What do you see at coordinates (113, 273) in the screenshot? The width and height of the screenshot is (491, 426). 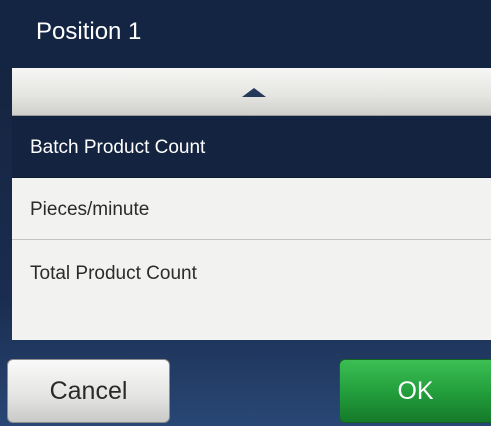 I see `list-item-label: Total Product Count` at bounding box center [113, 273].